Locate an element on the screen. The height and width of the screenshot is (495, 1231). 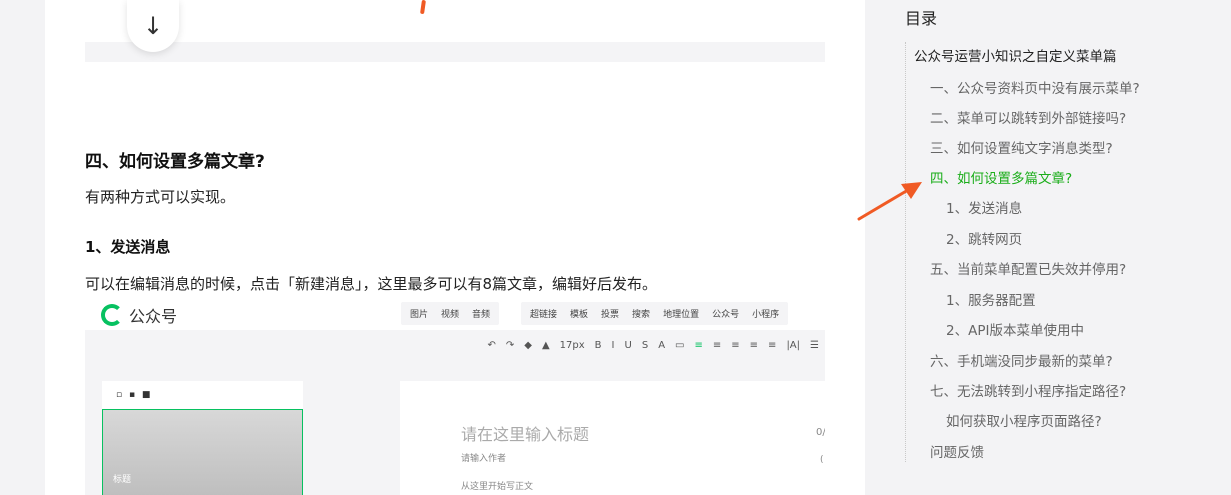
indent-icon: ≡ is located at coordinates (735, 345).